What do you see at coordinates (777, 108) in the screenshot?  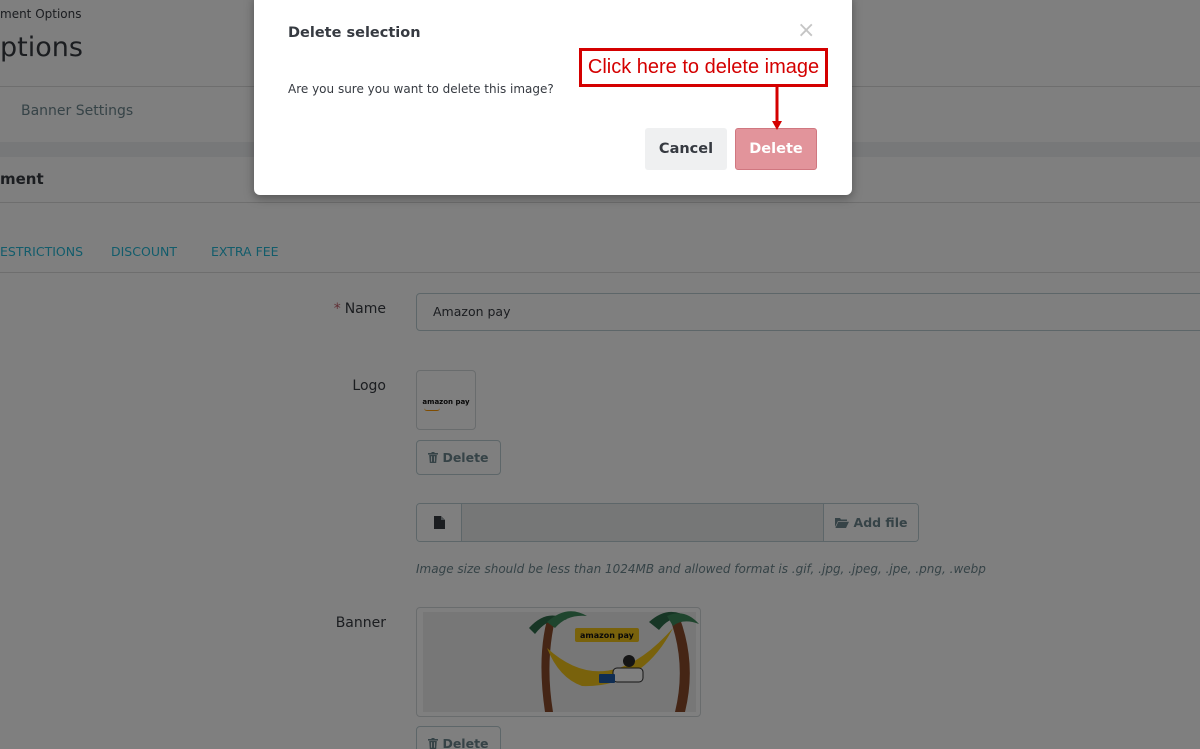 I see `annotation-arrow` at bounding box center [777, 108].